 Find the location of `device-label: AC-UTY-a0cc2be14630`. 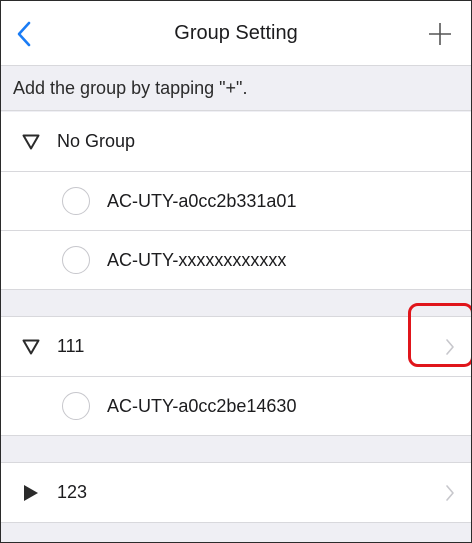

device-label: AC-UTY-a0cc2be14630 is located at coordinates (202, 405).